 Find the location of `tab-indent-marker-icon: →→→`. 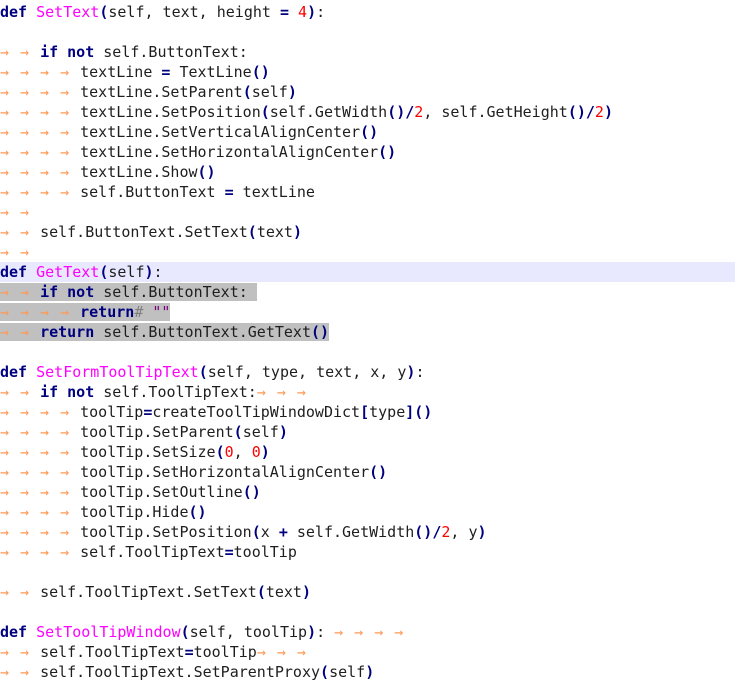

tab-indent-marker-icon: →→→ is located at coordinates (286, 392).